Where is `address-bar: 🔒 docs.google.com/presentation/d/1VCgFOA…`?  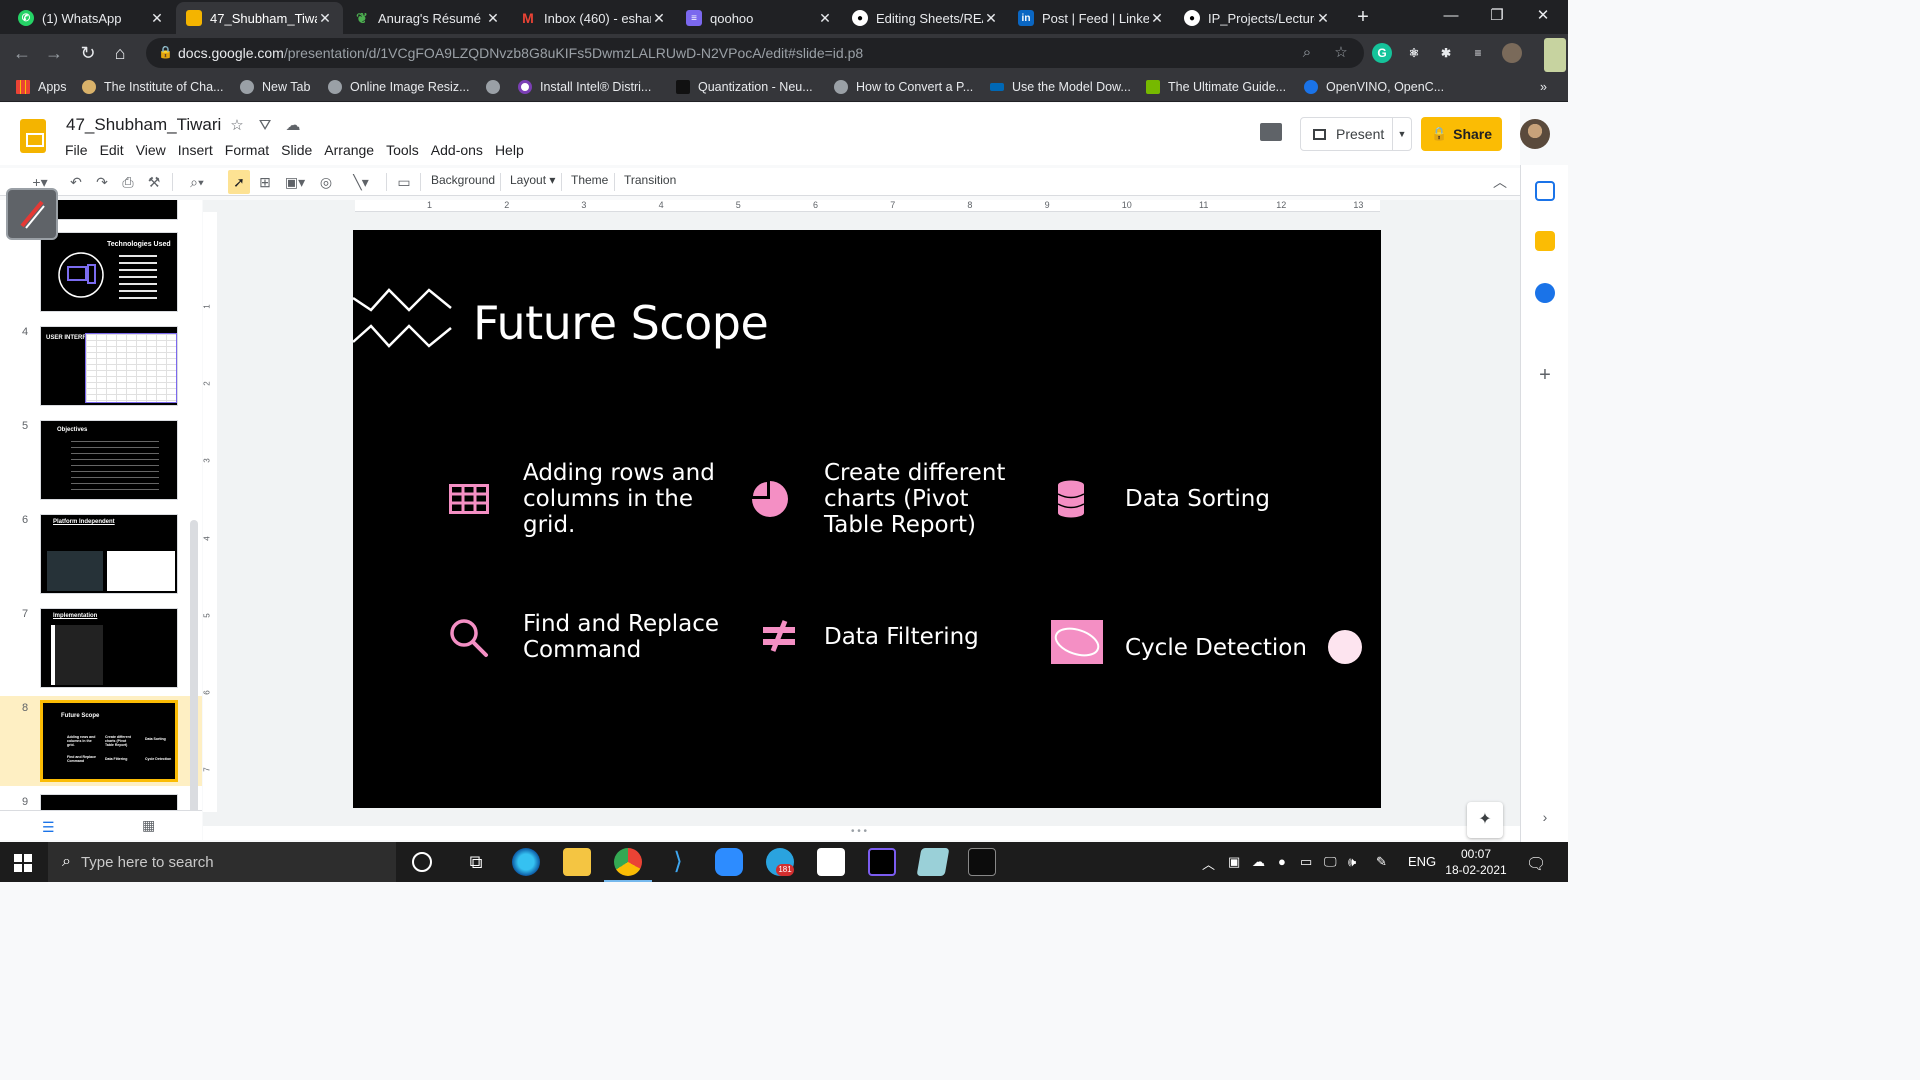
address-bar: 🔒 docs.google.com/presentation/d/1VCgFOA… is located at coordinates (755, 53).